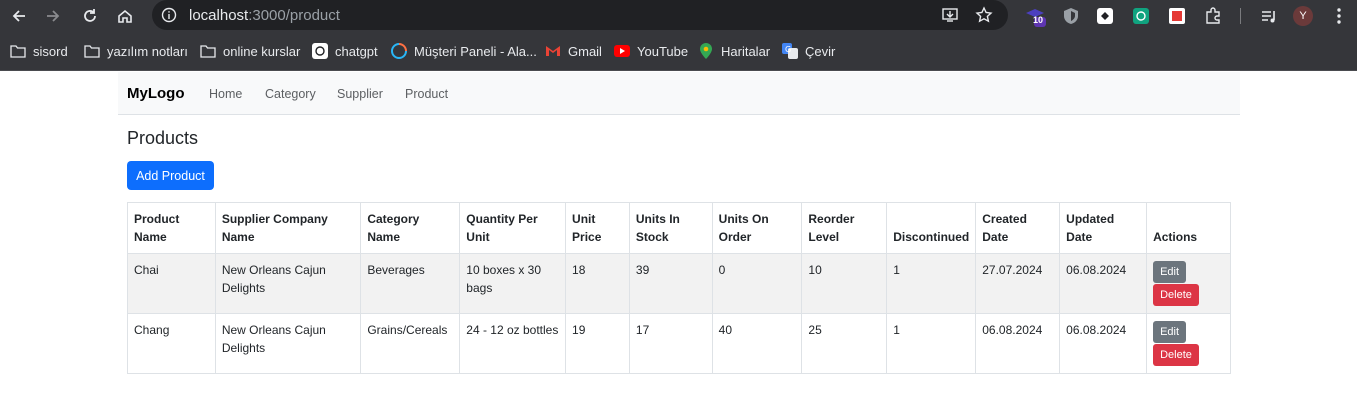  What do you see at coordinates (663, 51) in the screenshot?
I see `bookmark-label: YouTube` at bounding box center [663, 51].